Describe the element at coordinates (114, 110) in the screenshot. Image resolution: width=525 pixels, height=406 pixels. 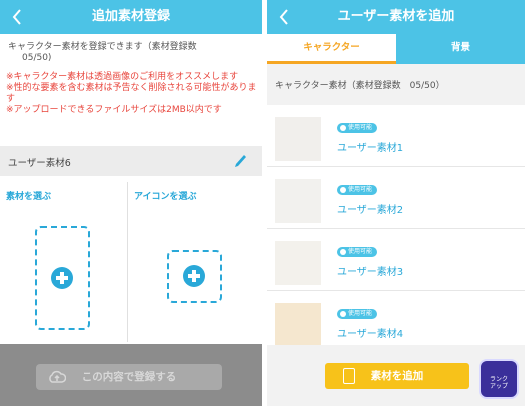
I see `warning-line: ※アップロードできるファイルサイズは2MB以内です` at that location.